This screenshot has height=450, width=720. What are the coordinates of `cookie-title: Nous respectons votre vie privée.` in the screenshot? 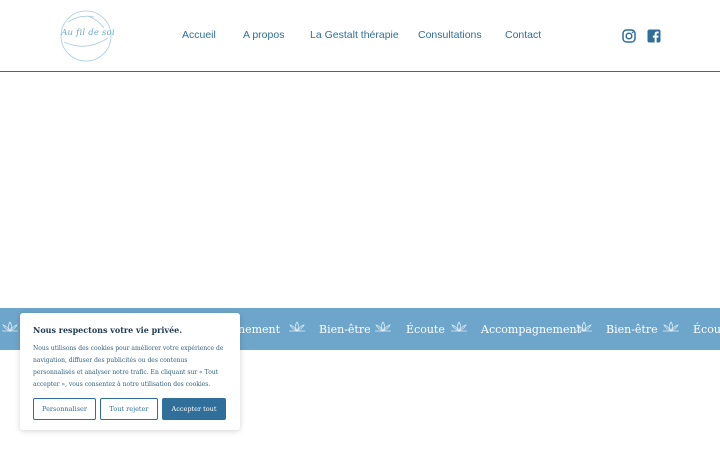 It's located at (108, 330).